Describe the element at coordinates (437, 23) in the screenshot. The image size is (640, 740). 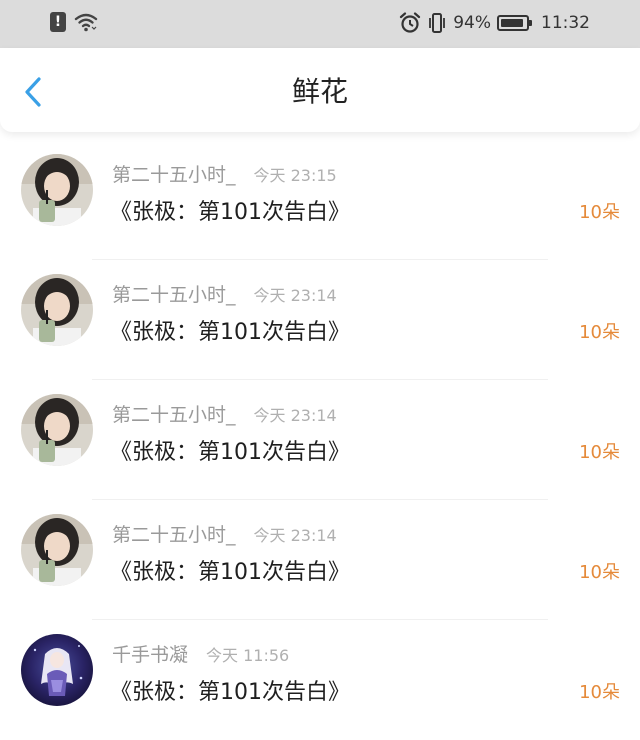
I see `vibrate-icon` at that location.